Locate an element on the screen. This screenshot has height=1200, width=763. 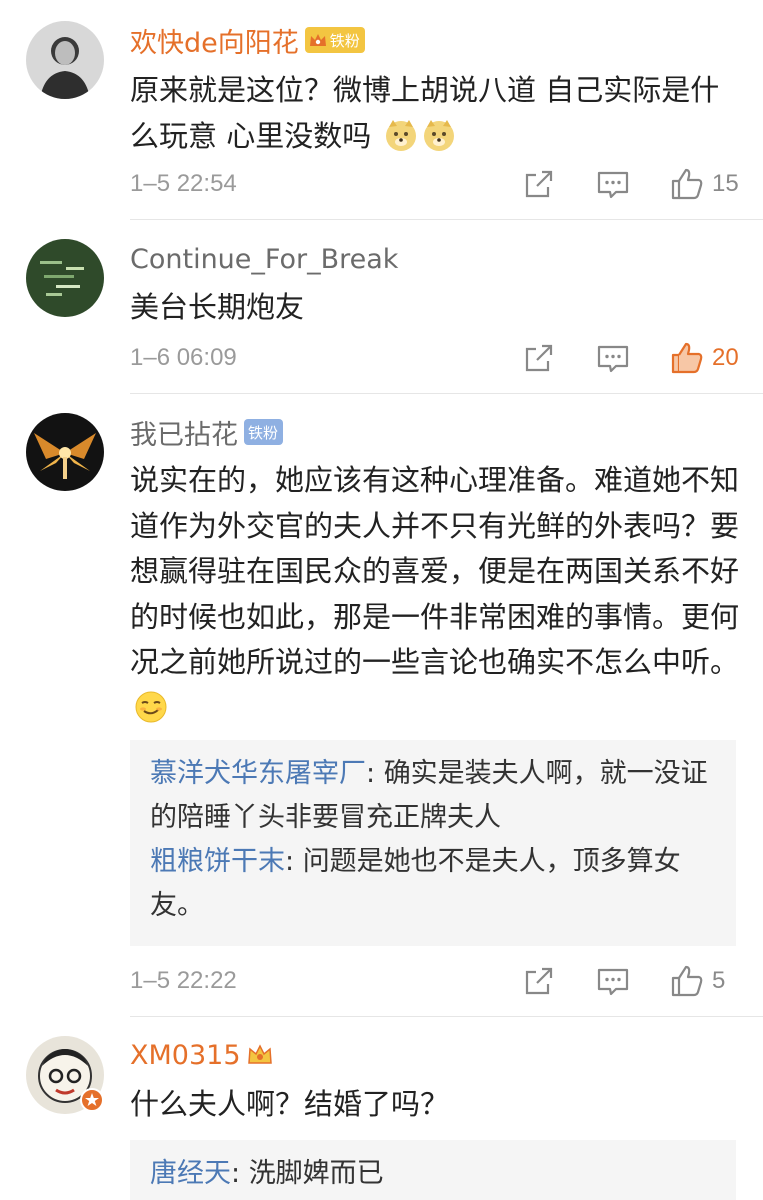
reply-user-name: 慕洋犬华东屠宰厂 is located at coordinates (258, 773).